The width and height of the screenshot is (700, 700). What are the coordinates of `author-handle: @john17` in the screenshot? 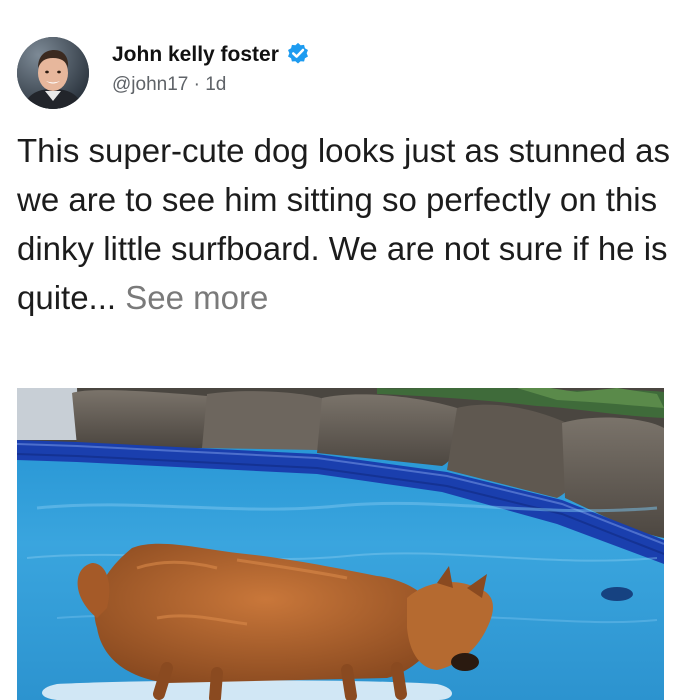 It's located at (150, 84).